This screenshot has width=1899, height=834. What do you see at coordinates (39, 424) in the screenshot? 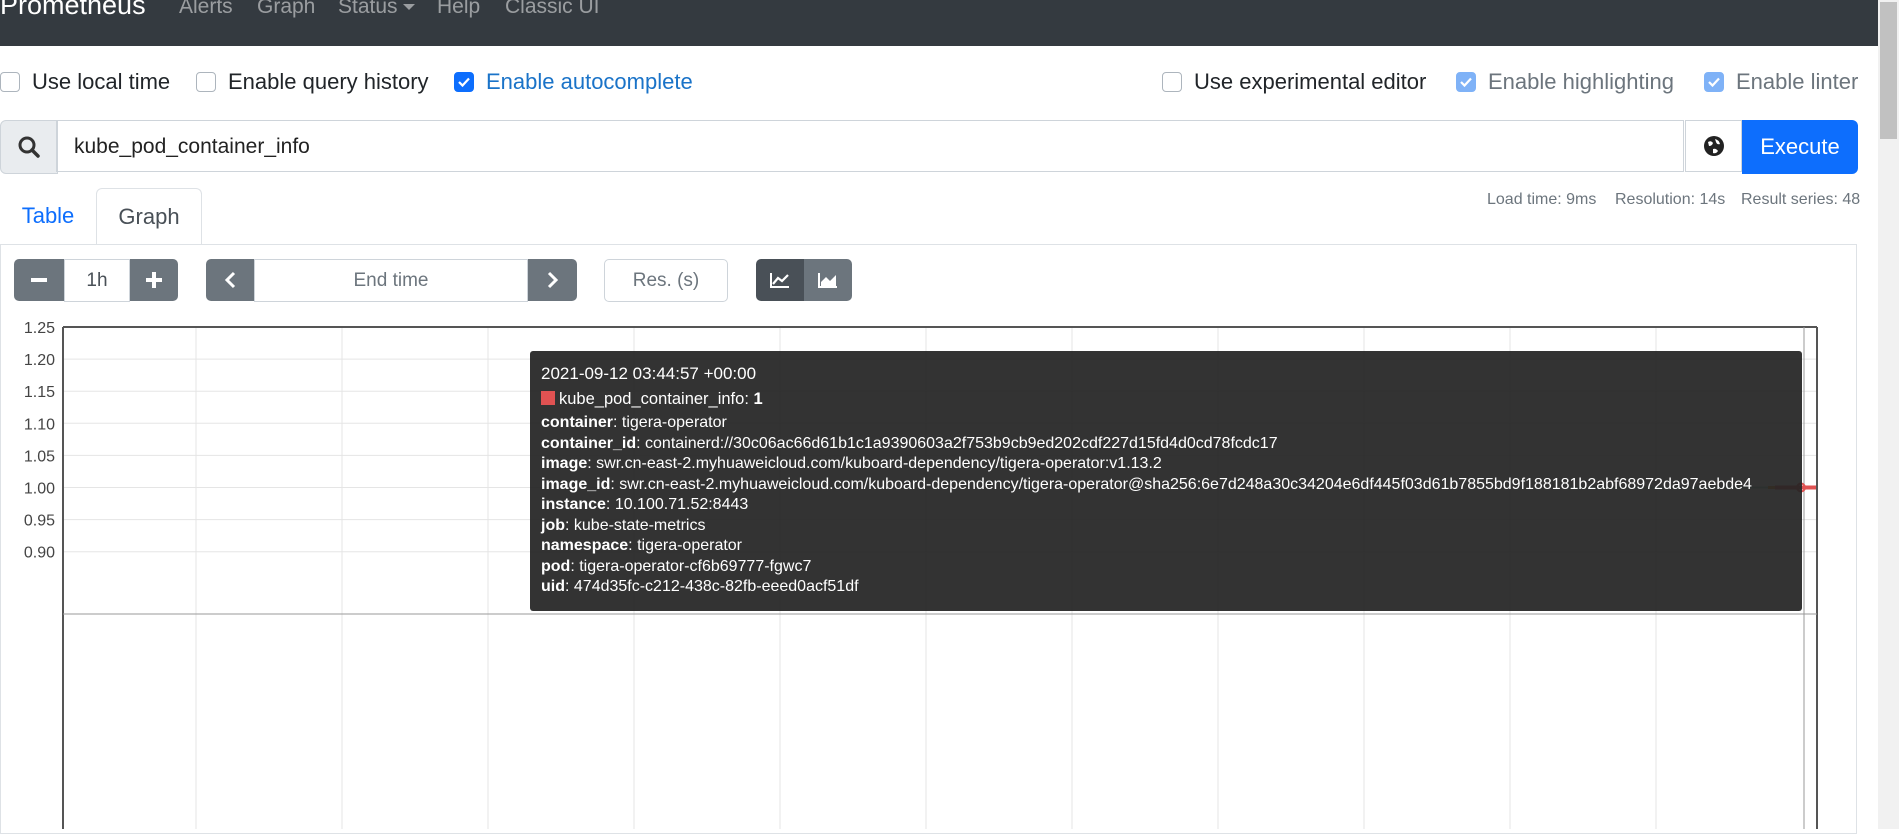
I see `y-tick-label: 1.10` at bounding box center [39, 424].